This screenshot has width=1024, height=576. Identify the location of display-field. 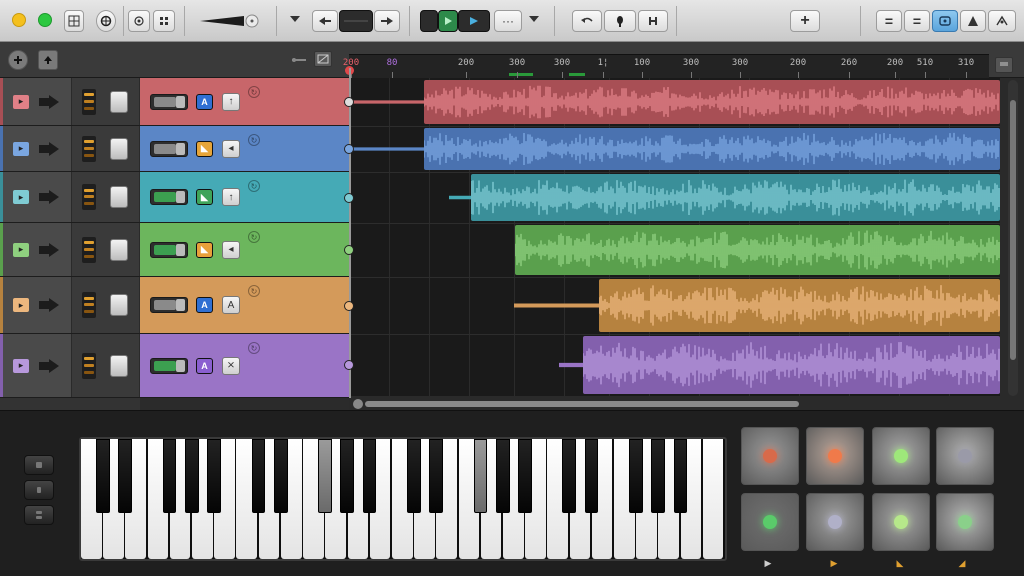
(356, 21).